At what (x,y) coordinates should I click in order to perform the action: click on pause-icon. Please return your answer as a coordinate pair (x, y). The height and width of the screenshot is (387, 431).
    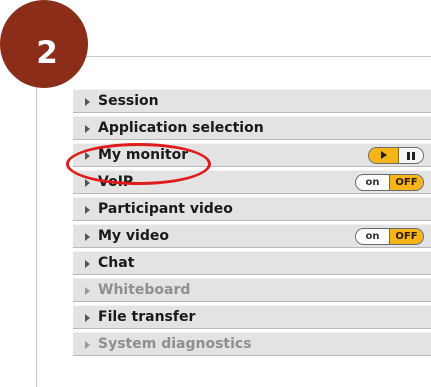
    Looking at the image, I should click on (411, 155).